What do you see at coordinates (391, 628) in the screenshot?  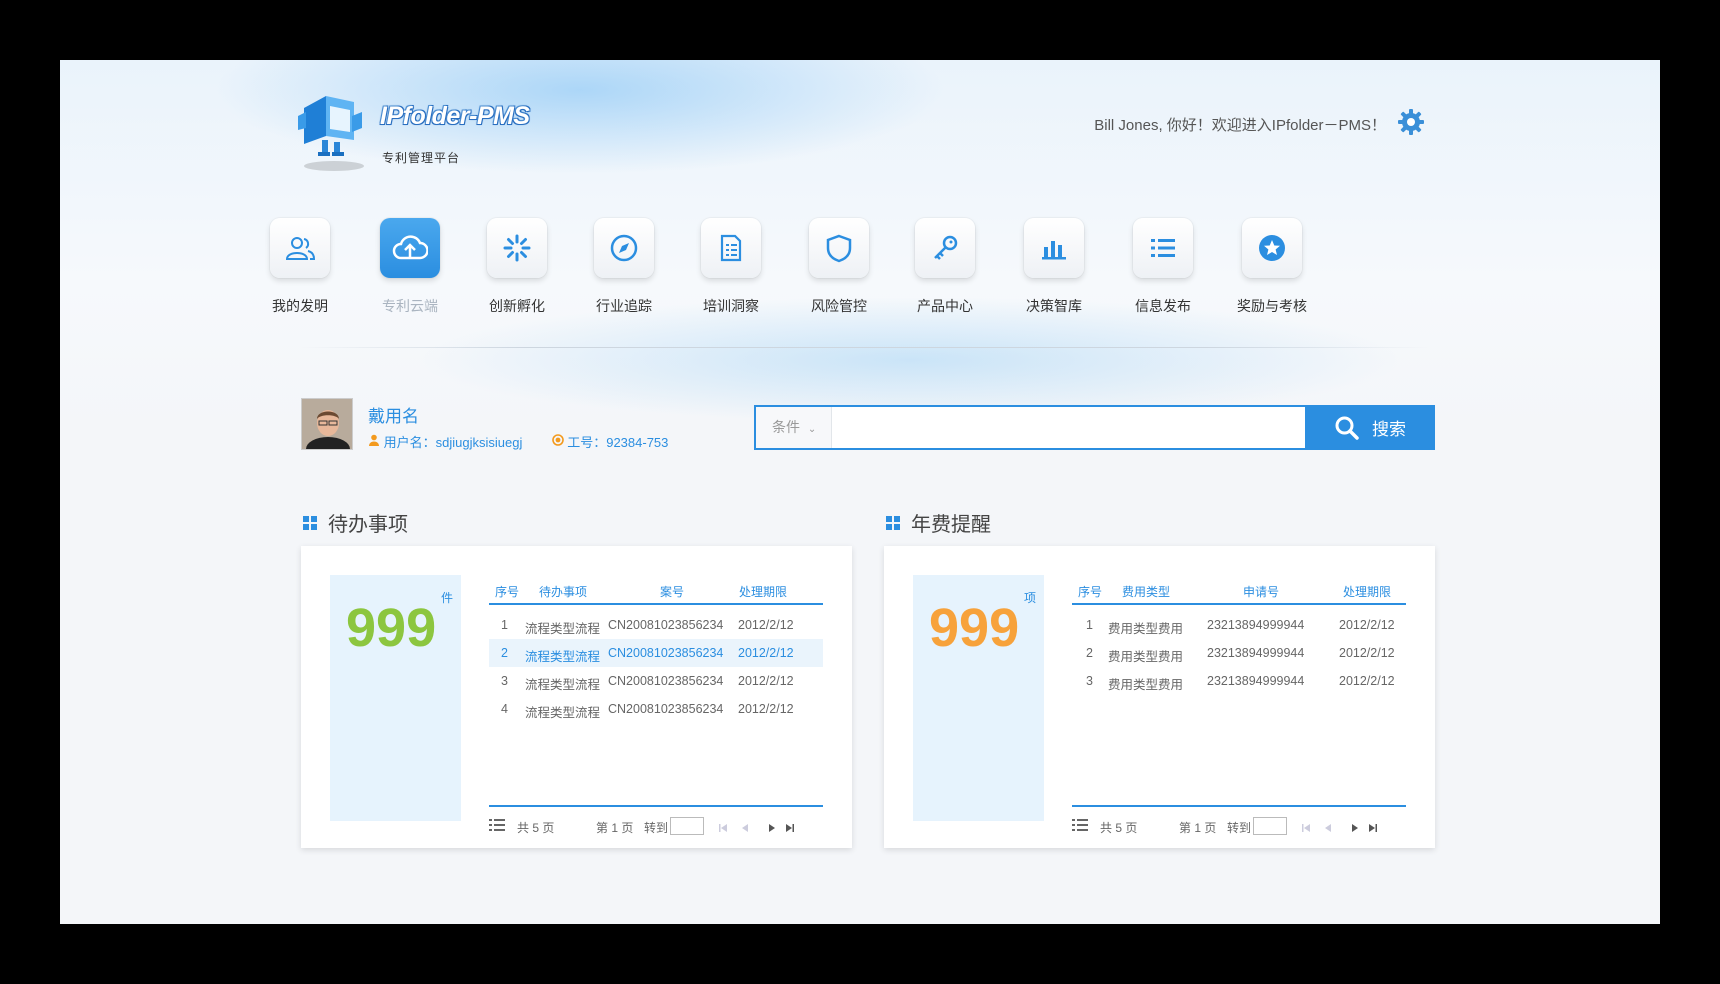 I see `todo-count: 999` at bounding box center [391, 628].